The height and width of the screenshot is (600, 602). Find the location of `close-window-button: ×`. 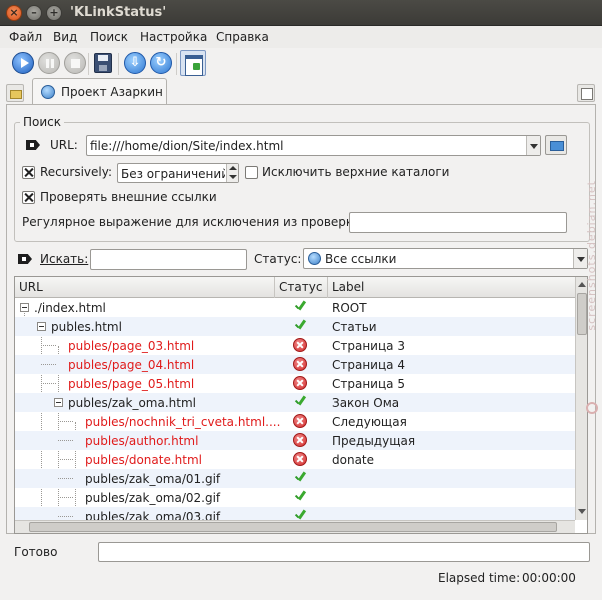

close-window-button: × is located at coordinates (14, 13).